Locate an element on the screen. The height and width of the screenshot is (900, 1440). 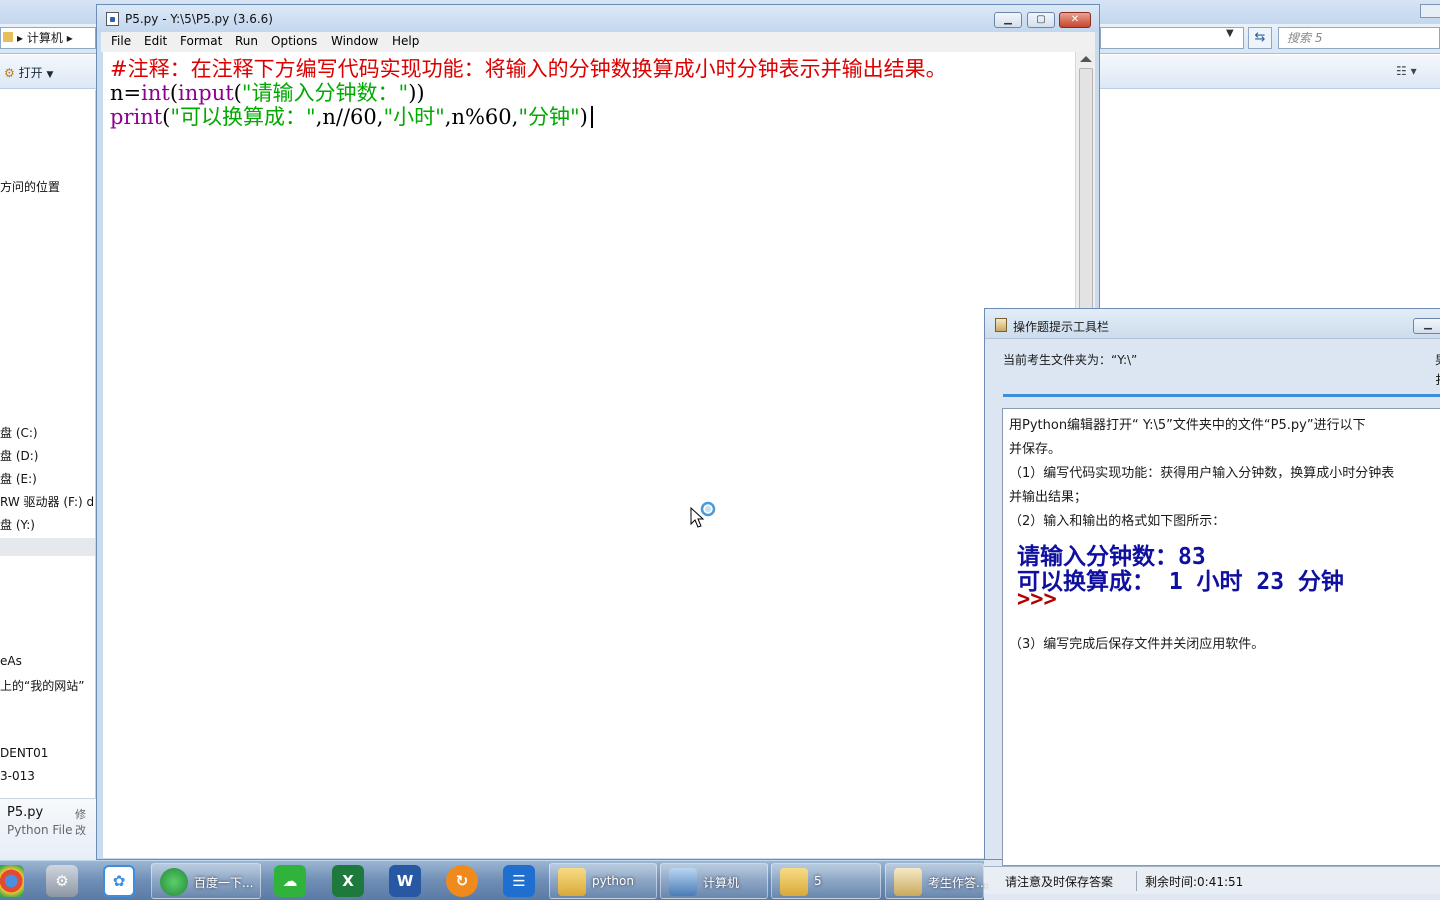
update-icon: ↻ is located at coordinates (462, 881).